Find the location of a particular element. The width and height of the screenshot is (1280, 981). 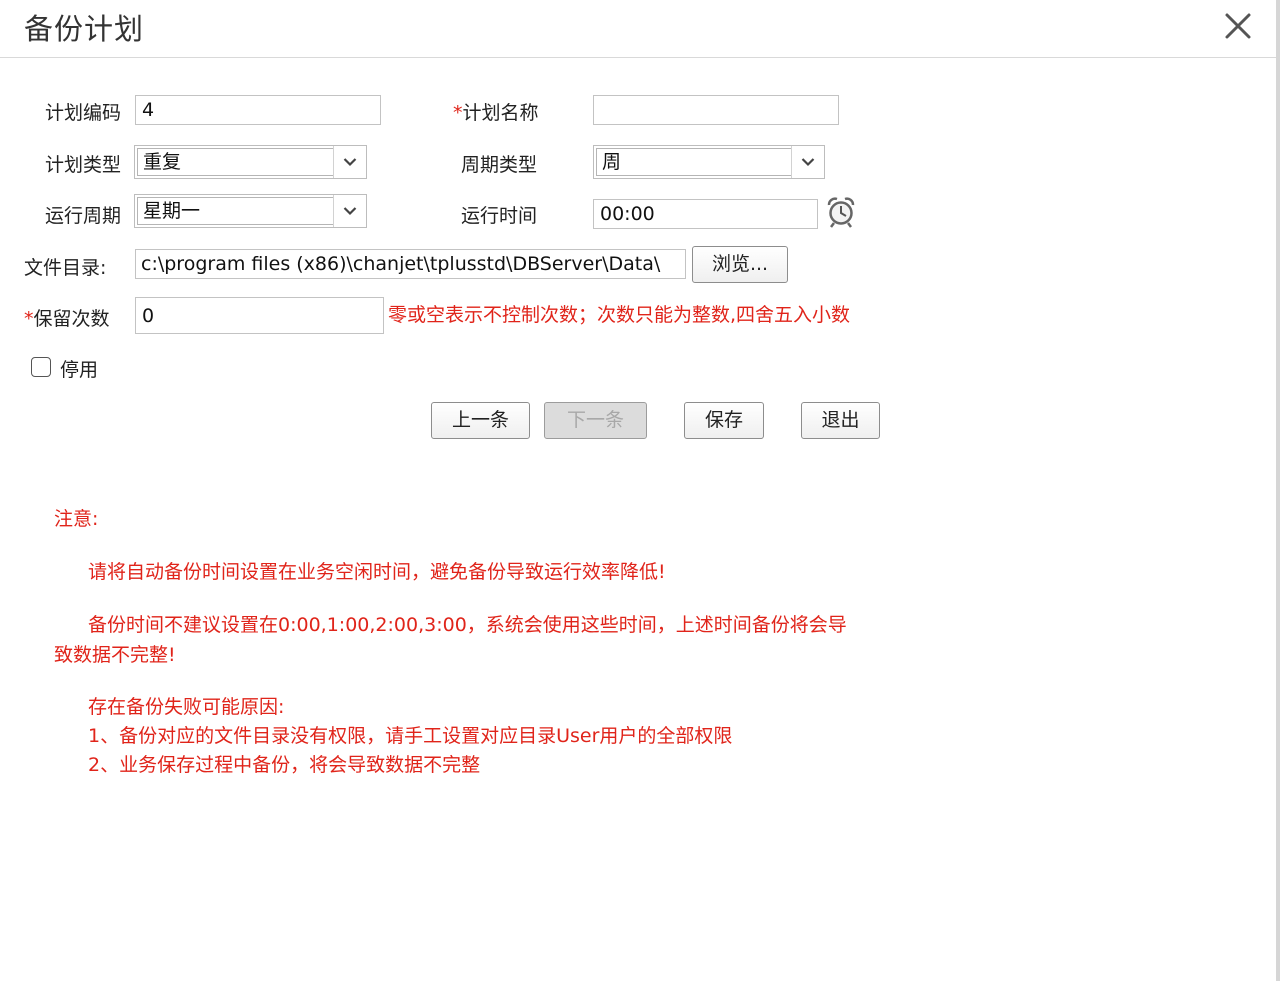

plan-type-label: 计划类型 is located at coordinates (83, 165).